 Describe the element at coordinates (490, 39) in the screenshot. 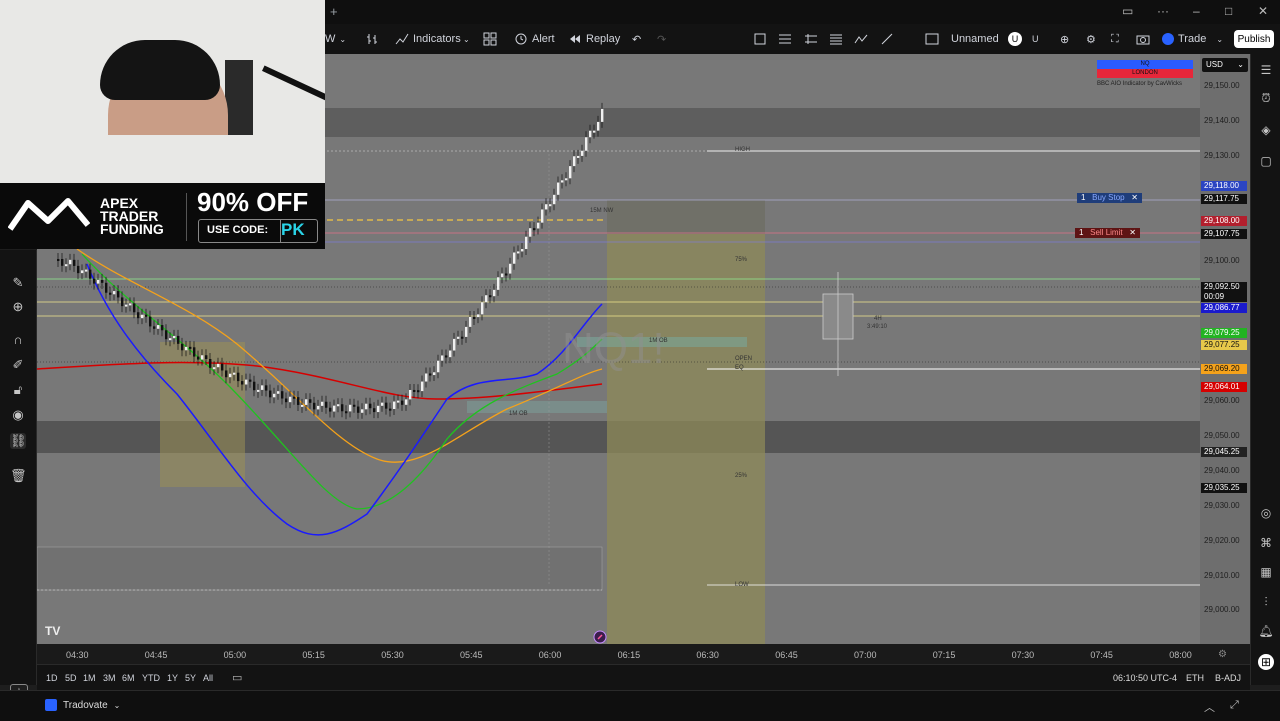

I see `templates-icon` at that location.